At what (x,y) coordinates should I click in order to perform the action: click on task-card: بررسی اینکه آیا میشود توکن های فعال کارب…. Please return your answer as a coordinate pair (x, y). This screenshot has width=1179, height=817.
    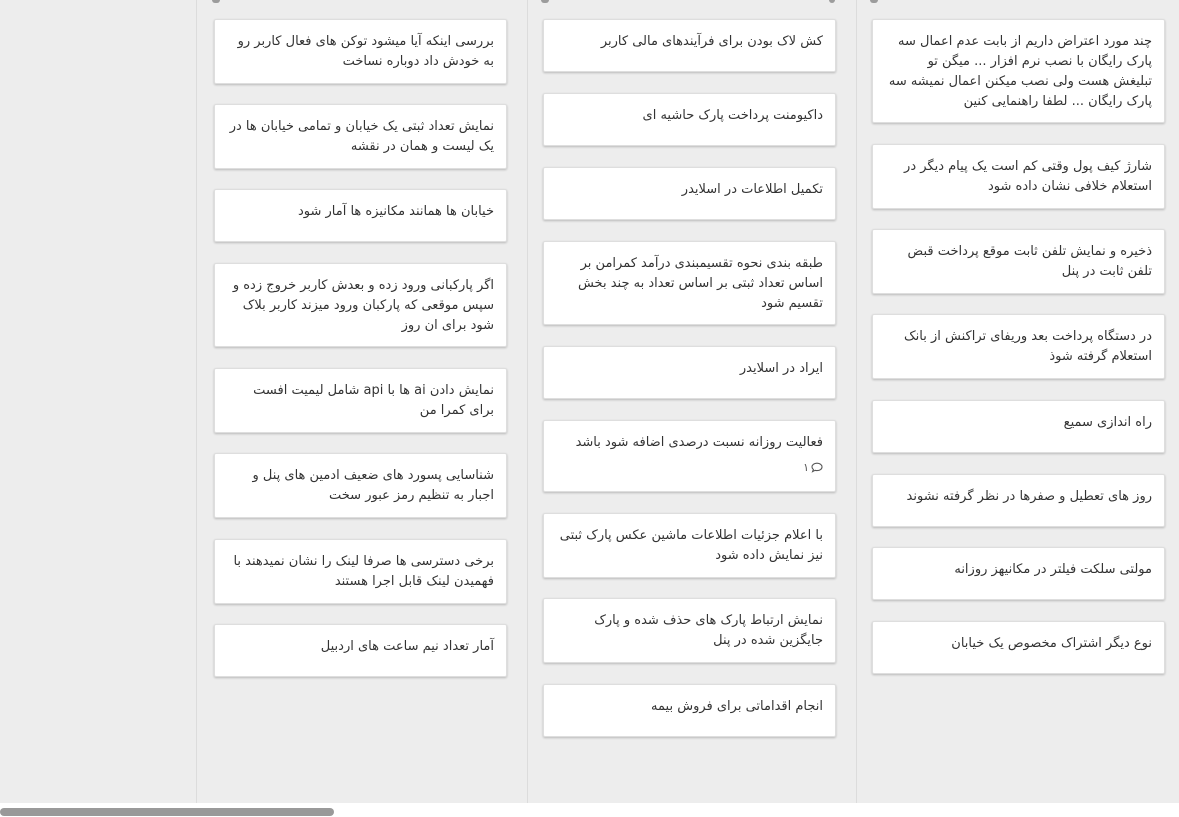
    Looking at the image, I should click on (360, 51).